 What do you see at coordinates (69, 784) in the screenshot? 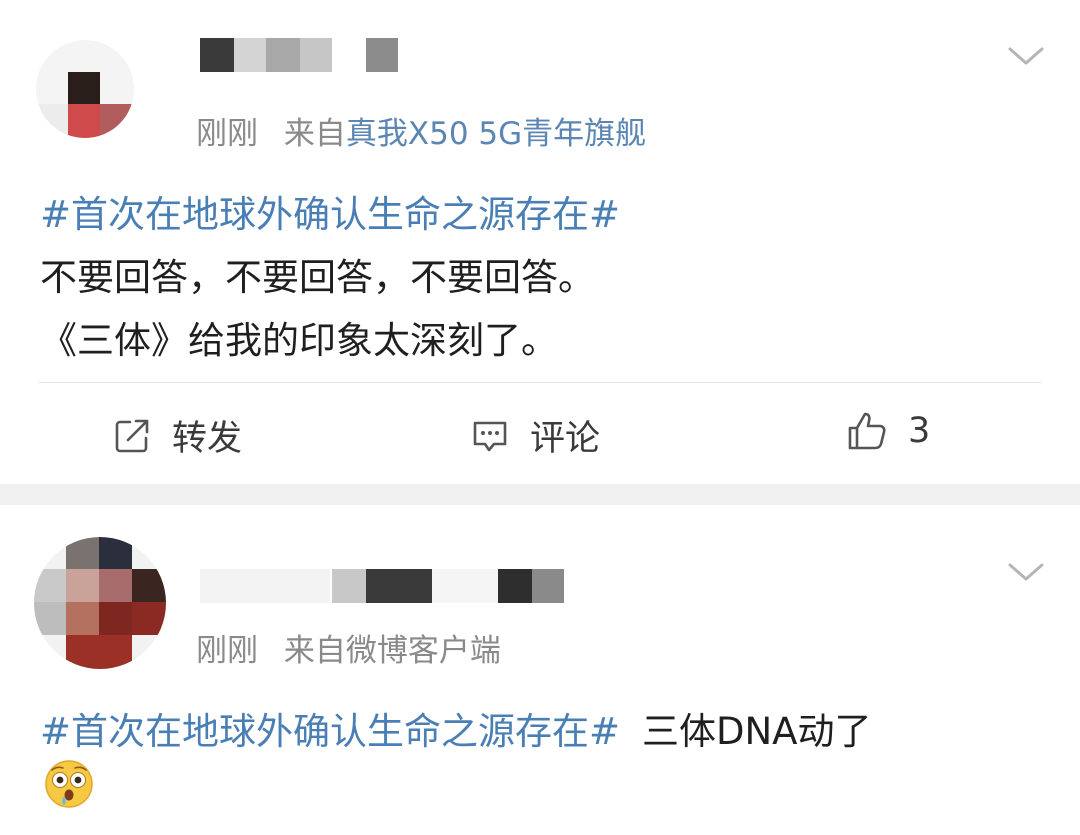
I see `flushed-face-emoji` at bounding box center [69, 784].